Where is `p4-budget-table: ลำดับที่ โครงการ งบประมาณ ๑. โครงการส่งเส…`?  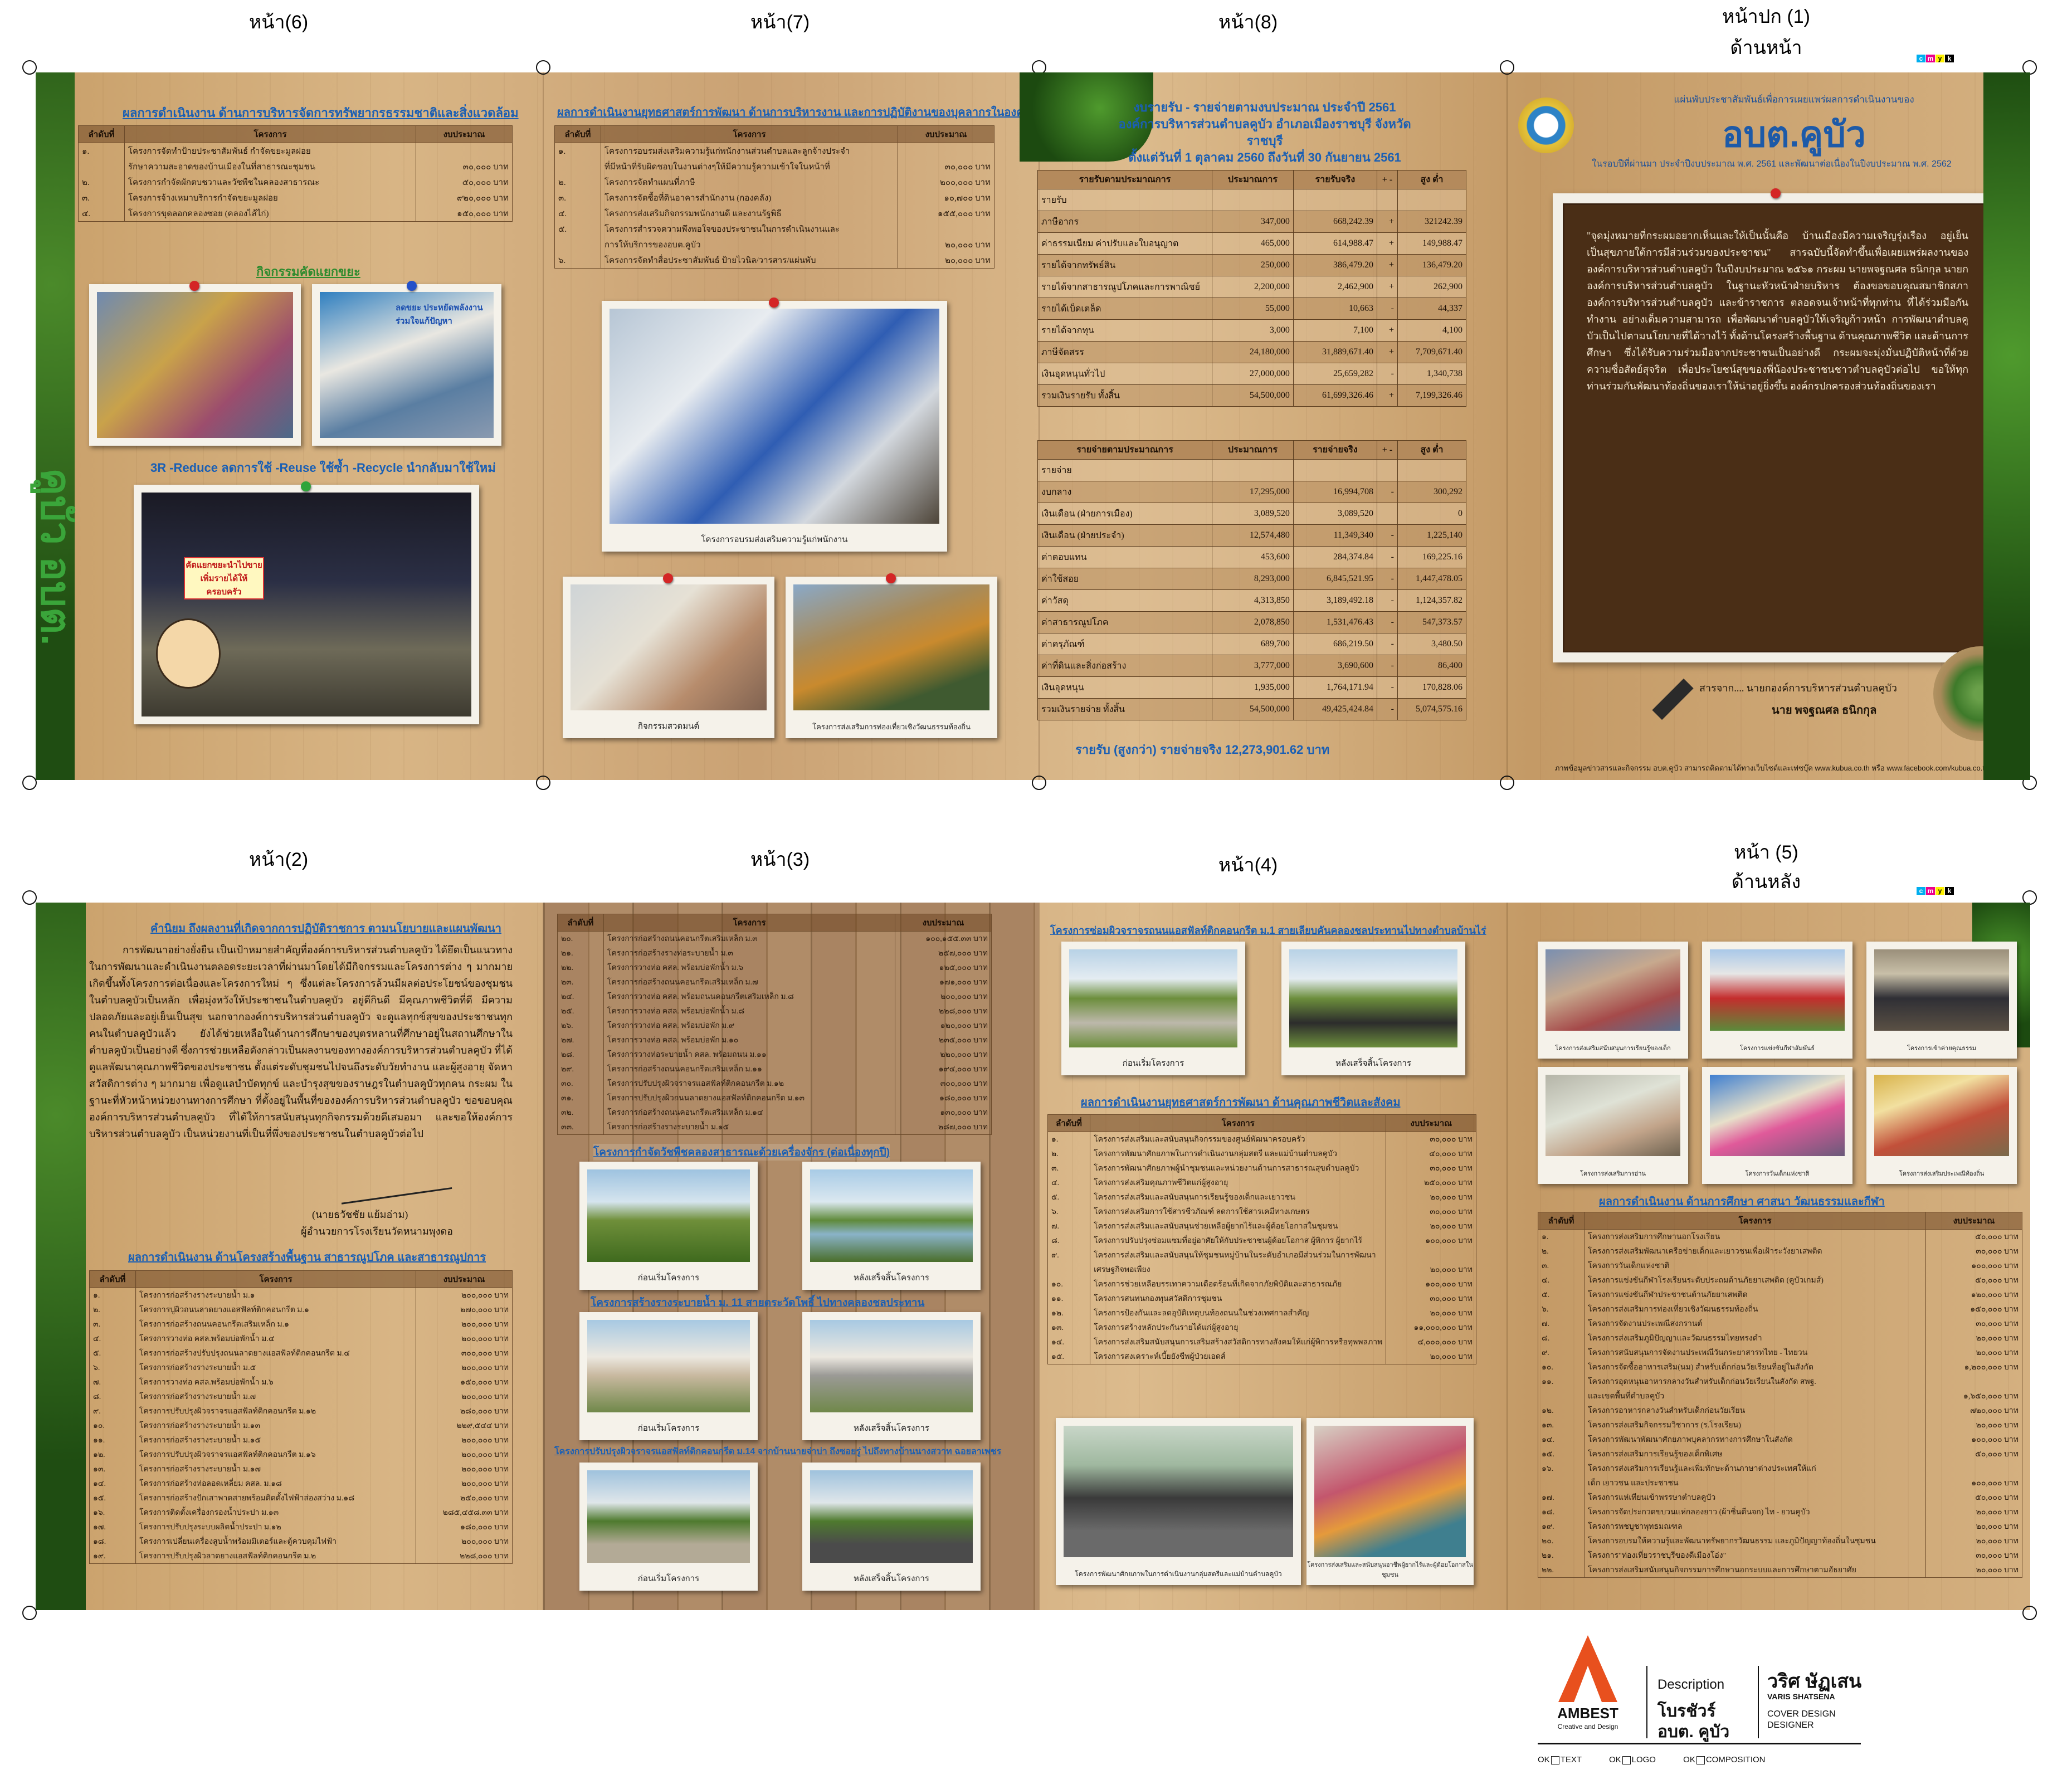 p4-budget-table: ลำดับที่ โครงการ งบประมาณ ๑. โครงการส่งเส… is located at coordinates (1261, 1239).